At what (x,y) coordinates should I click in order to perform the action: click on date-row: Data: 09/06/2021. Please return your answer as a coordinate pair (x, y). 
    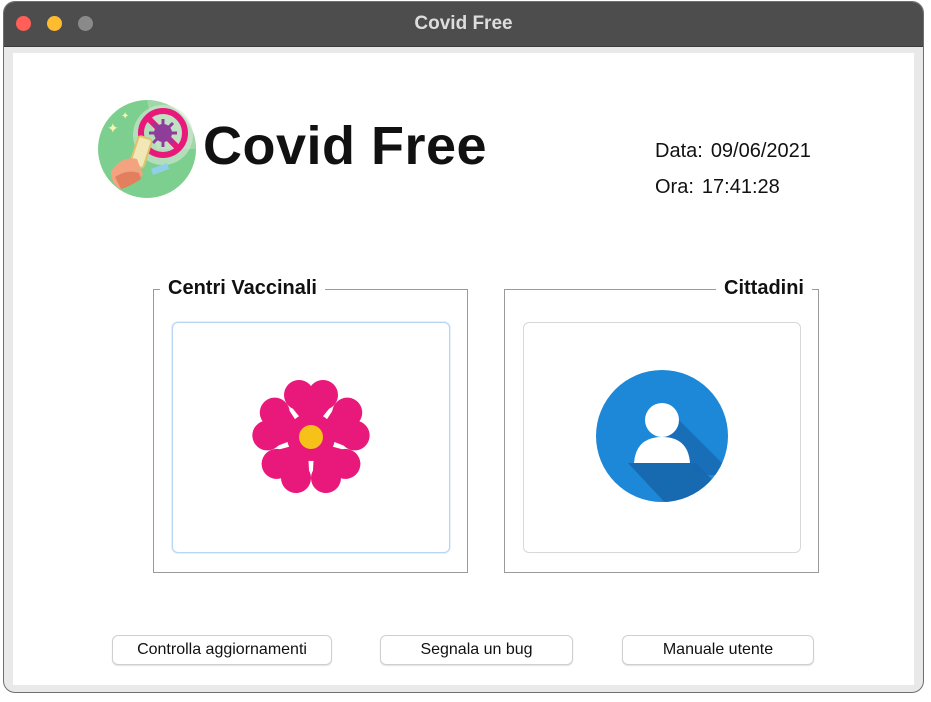
    Looking at the image, I should click on (733, 151).